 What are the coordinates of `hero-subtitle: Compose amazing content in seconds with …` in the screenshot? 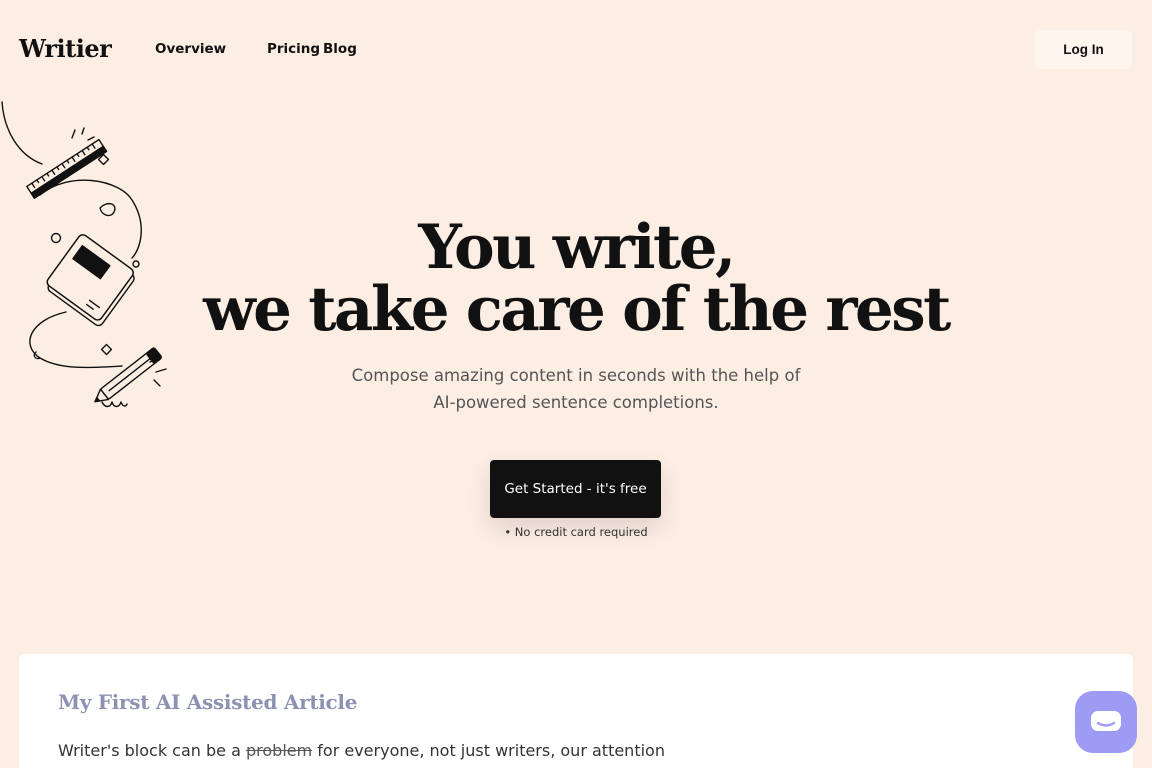 It's located at (576, 389).